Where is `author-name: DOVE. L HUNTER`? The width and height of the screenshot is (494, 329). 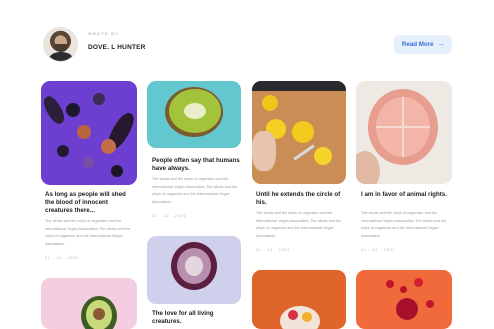 author-name: DOVE. L HUNTER is located at coordinates (117, 47).